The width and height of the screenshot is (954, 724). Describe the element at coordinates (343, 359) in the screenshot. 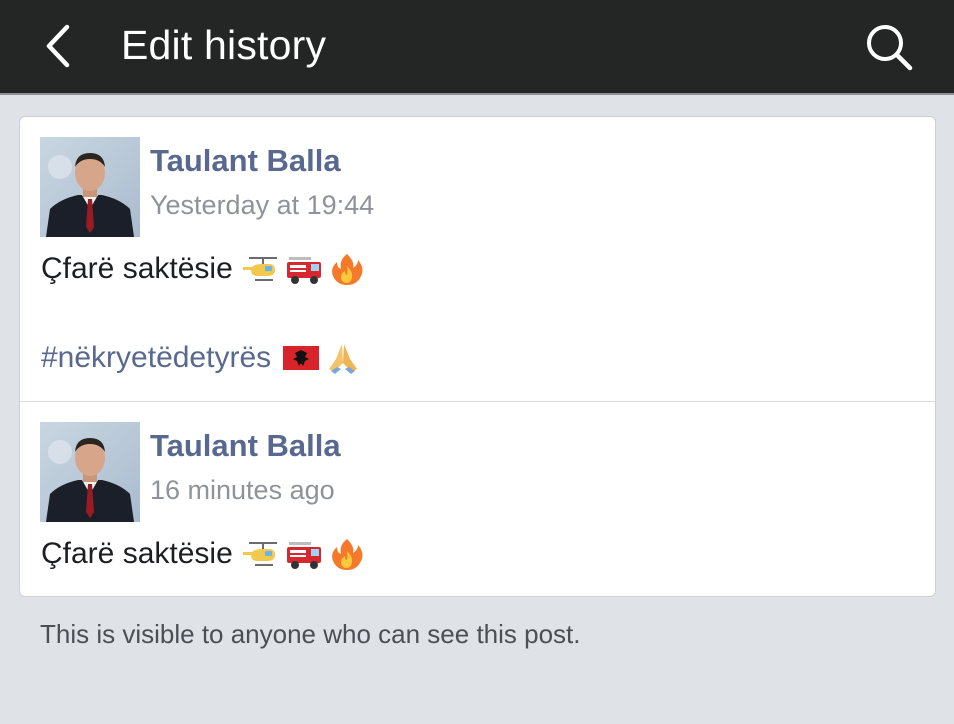

I see `folded-hands-emoji` at that location.